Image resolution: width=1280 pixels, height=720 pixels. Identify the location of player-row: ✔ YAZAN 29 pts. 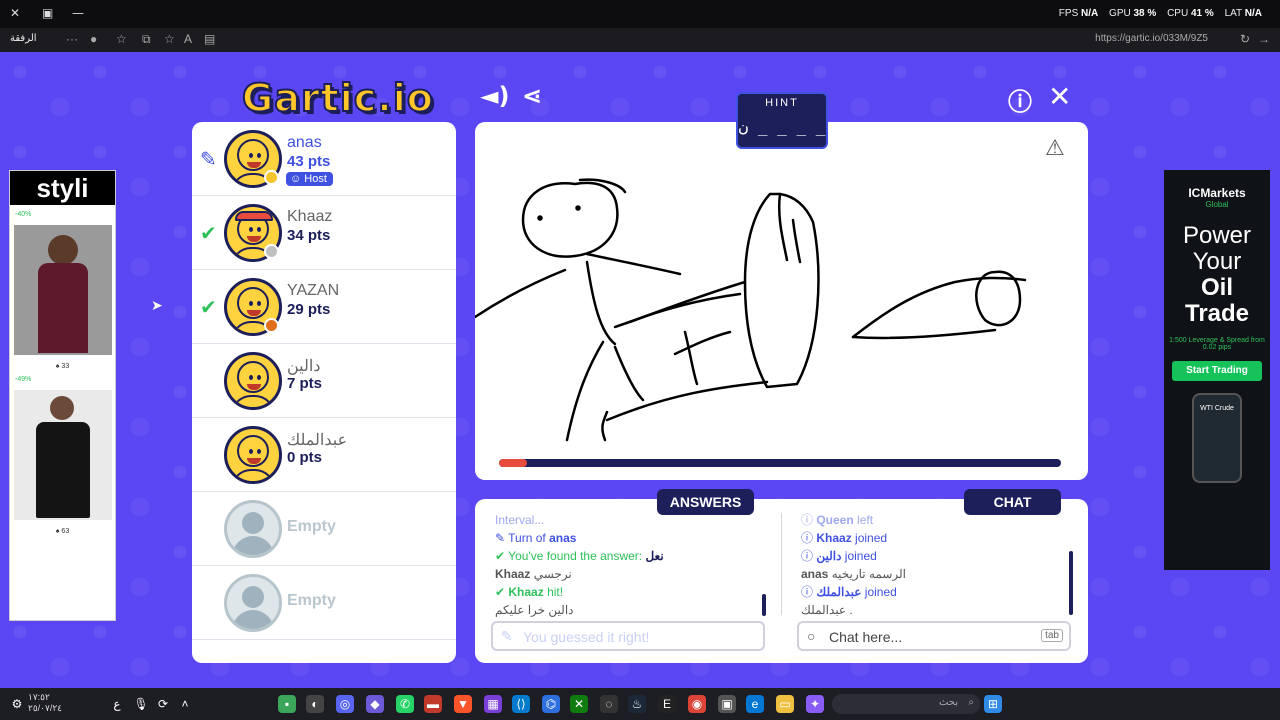
(324, 307).